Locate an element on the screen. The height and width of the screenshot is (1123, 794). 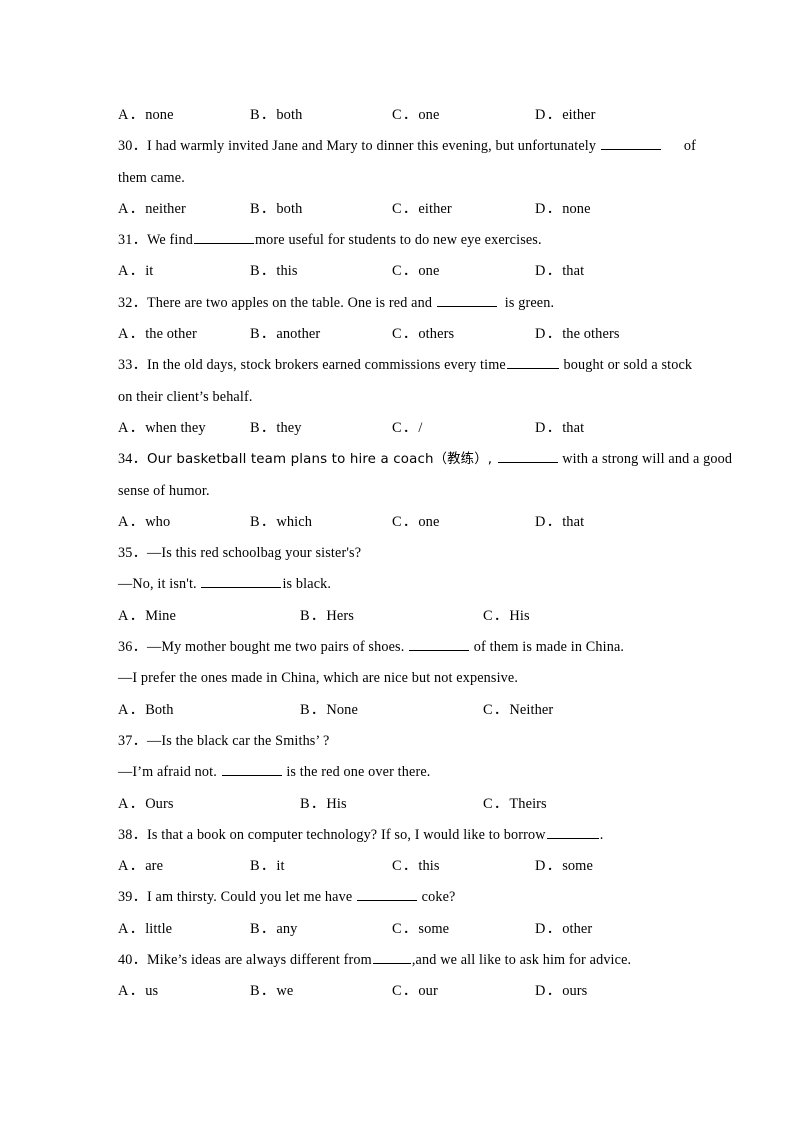
option-b: B．any is located at coordinates (273, 929).